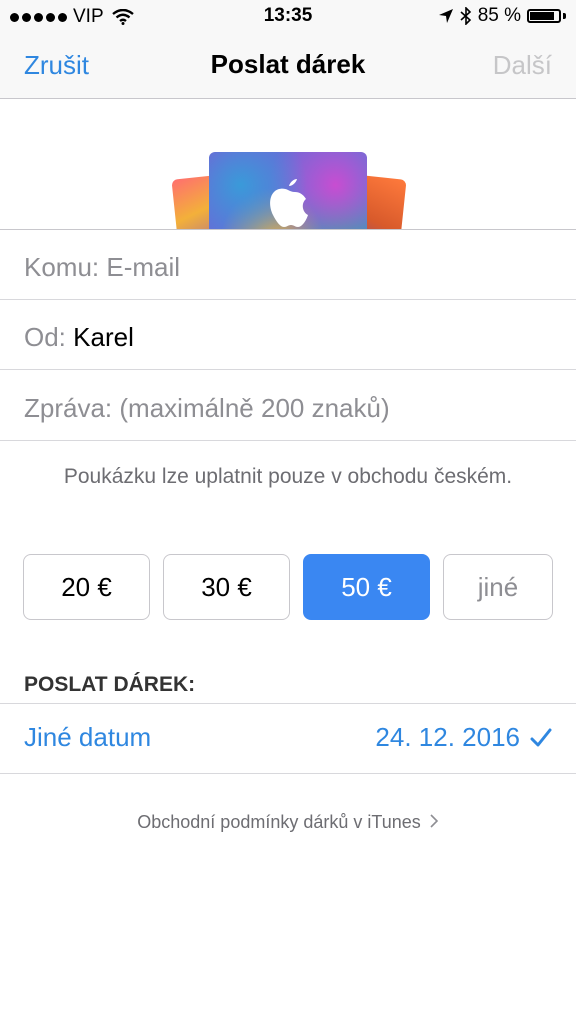 This screenshot has width=576, height=1024. I want to click on page-title: Poslat dárek, so click(288, 64).